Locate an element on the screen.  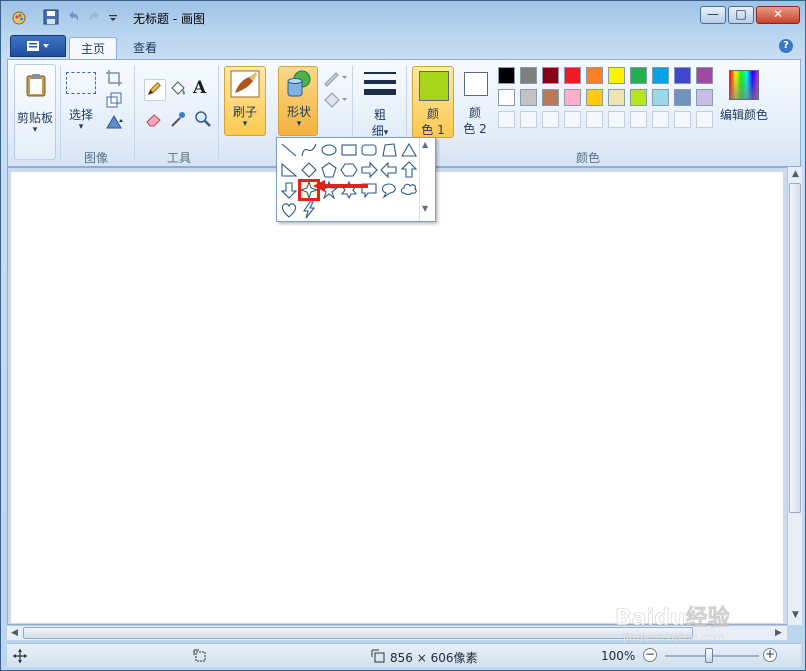
magnifier-tool is located at coordinates (203, 119).